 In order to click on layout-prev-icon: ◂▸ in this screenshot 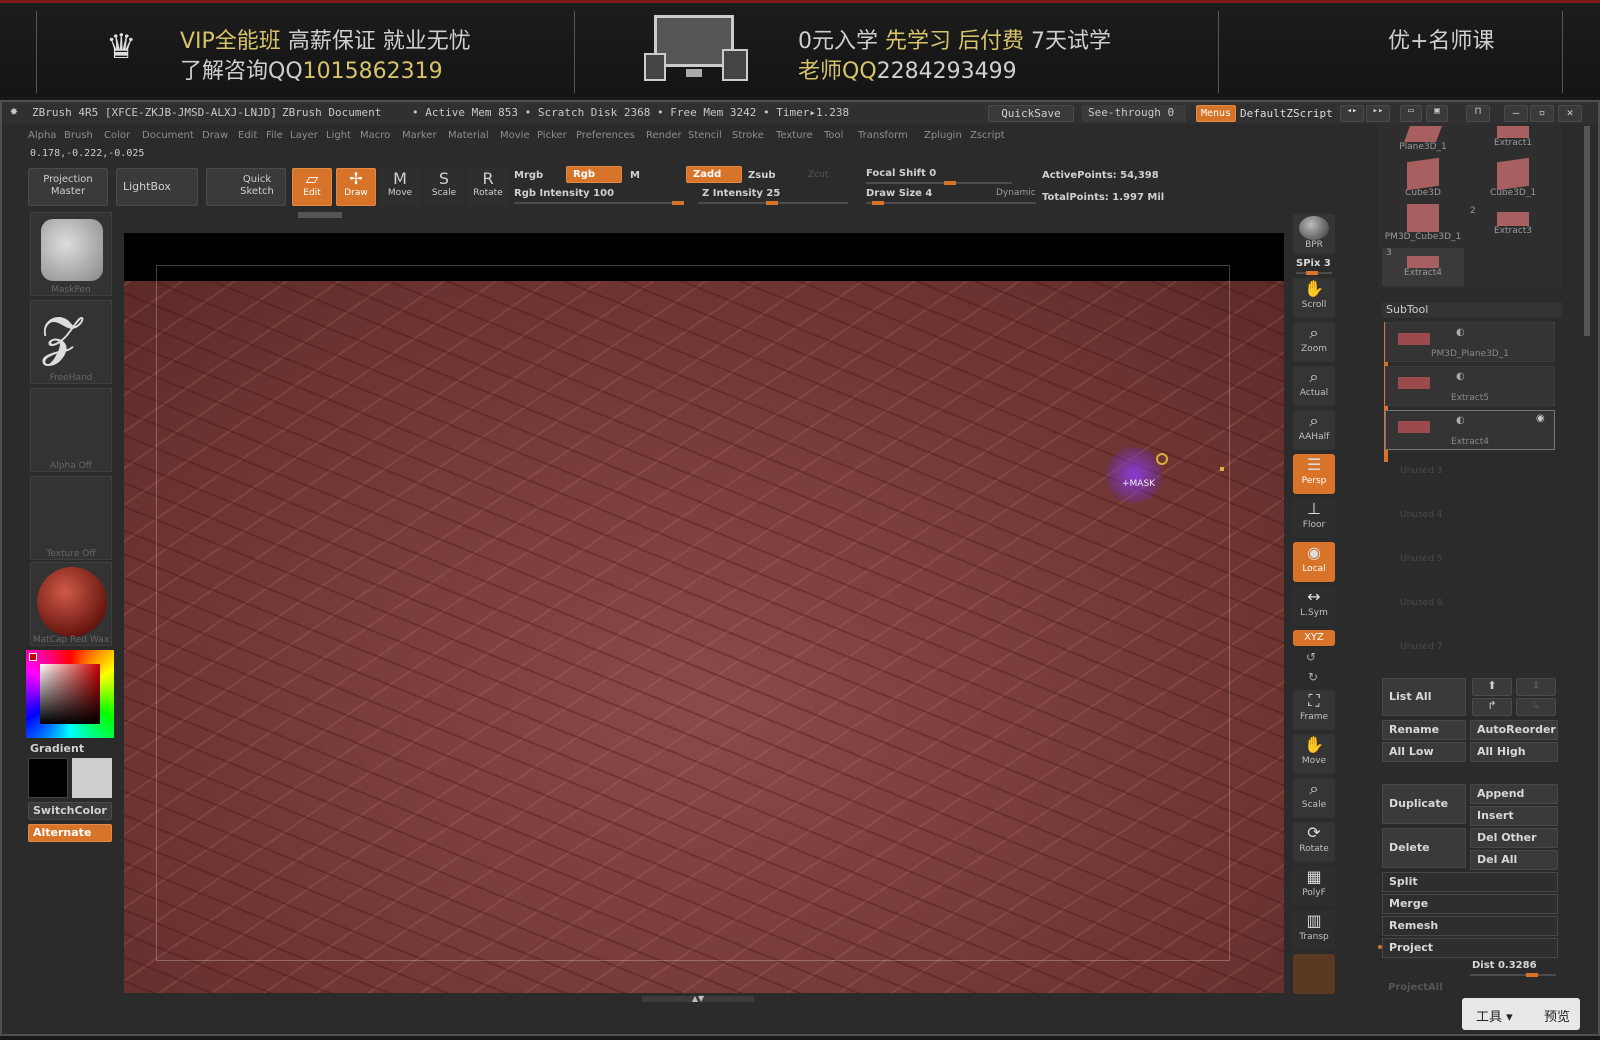, I will do `click(1352, 113)`.